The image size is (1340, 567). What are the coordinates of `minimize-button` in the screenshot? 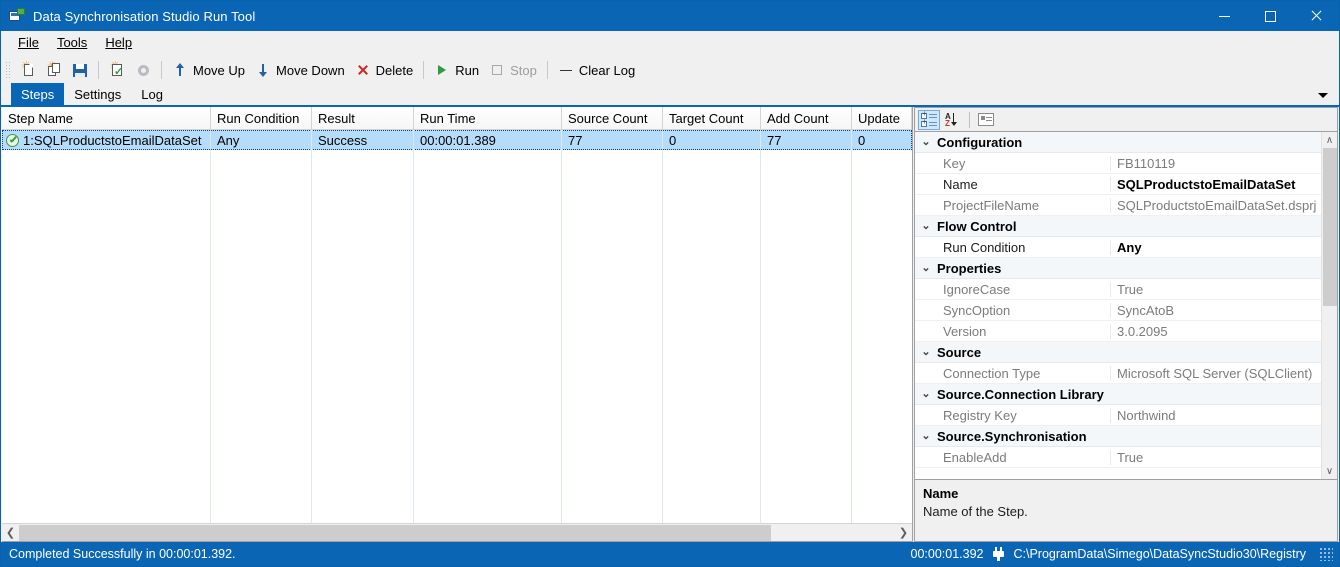 It's located at (1224, 16).